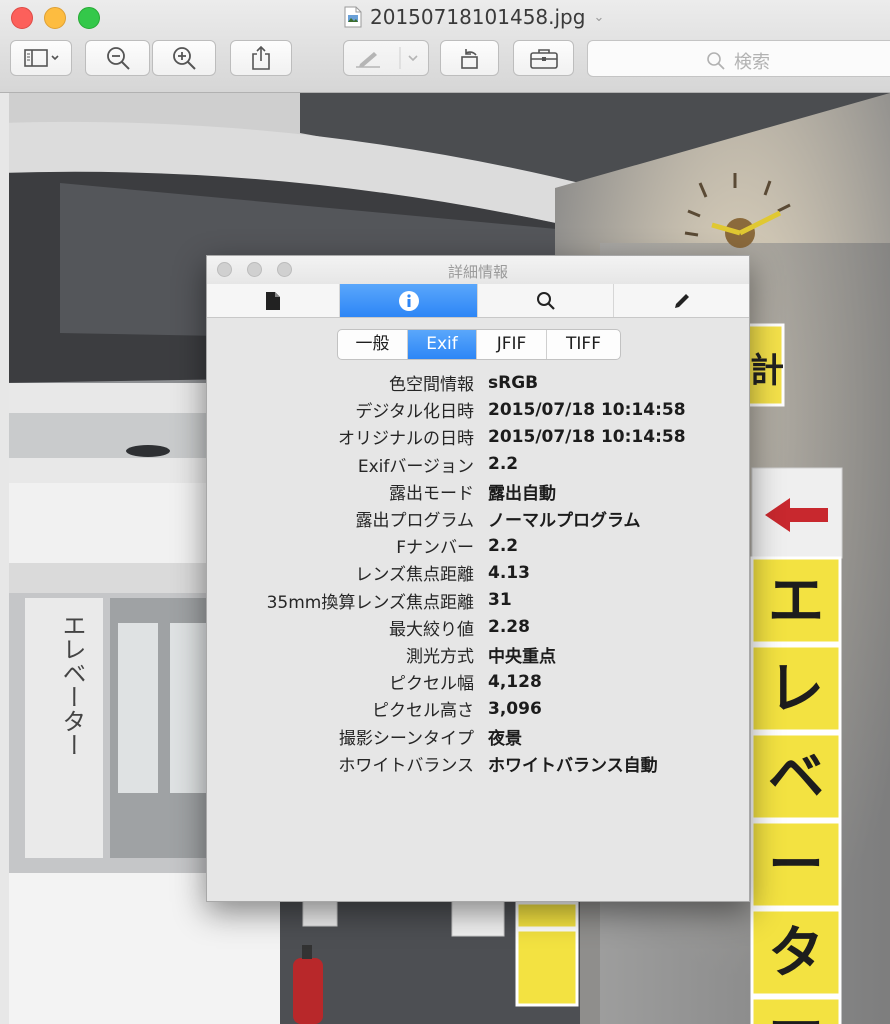  I want to click on zoom-window-button, so click(89, 18).